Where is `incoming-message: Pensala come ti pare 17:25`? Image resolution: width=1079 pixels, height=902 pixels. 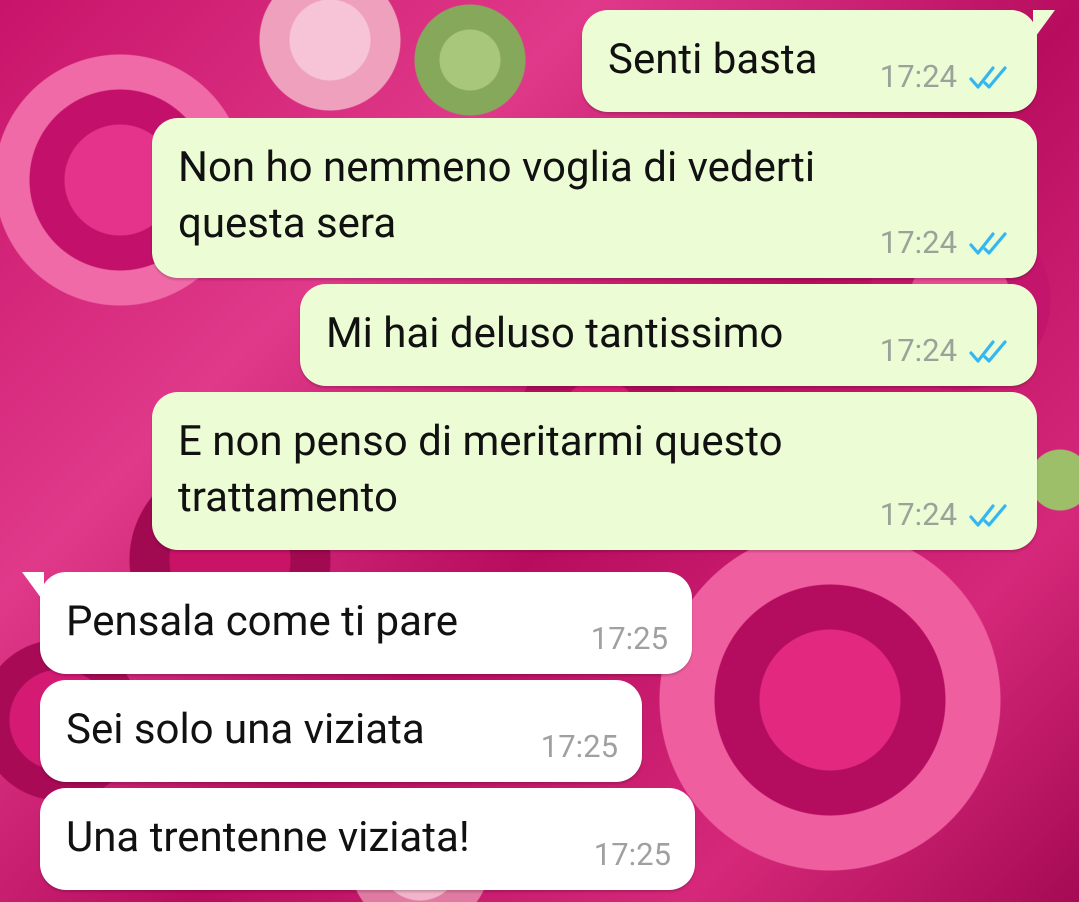 incoming-message: Pensala come ti pare 17:25 is located at coordinates (357, 623).